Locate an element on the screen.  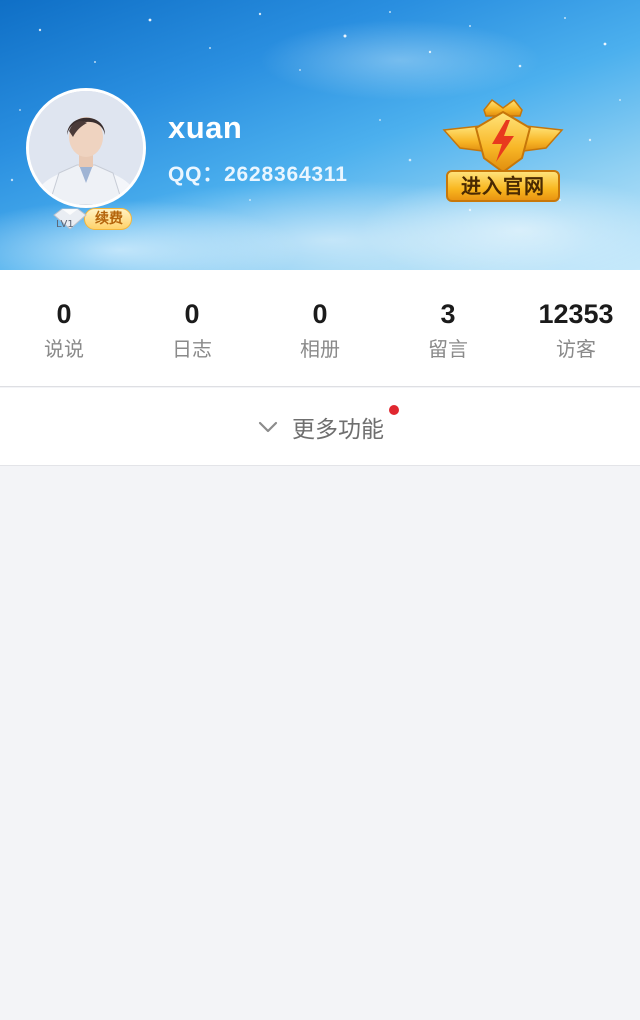
diamond-level-icon: LV1 is located at coordinates (70, 219).